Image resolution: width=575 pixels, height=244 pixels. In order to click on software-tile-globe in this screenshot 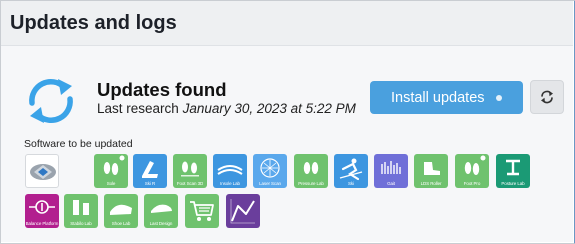, I will do `click(42, 171)`.